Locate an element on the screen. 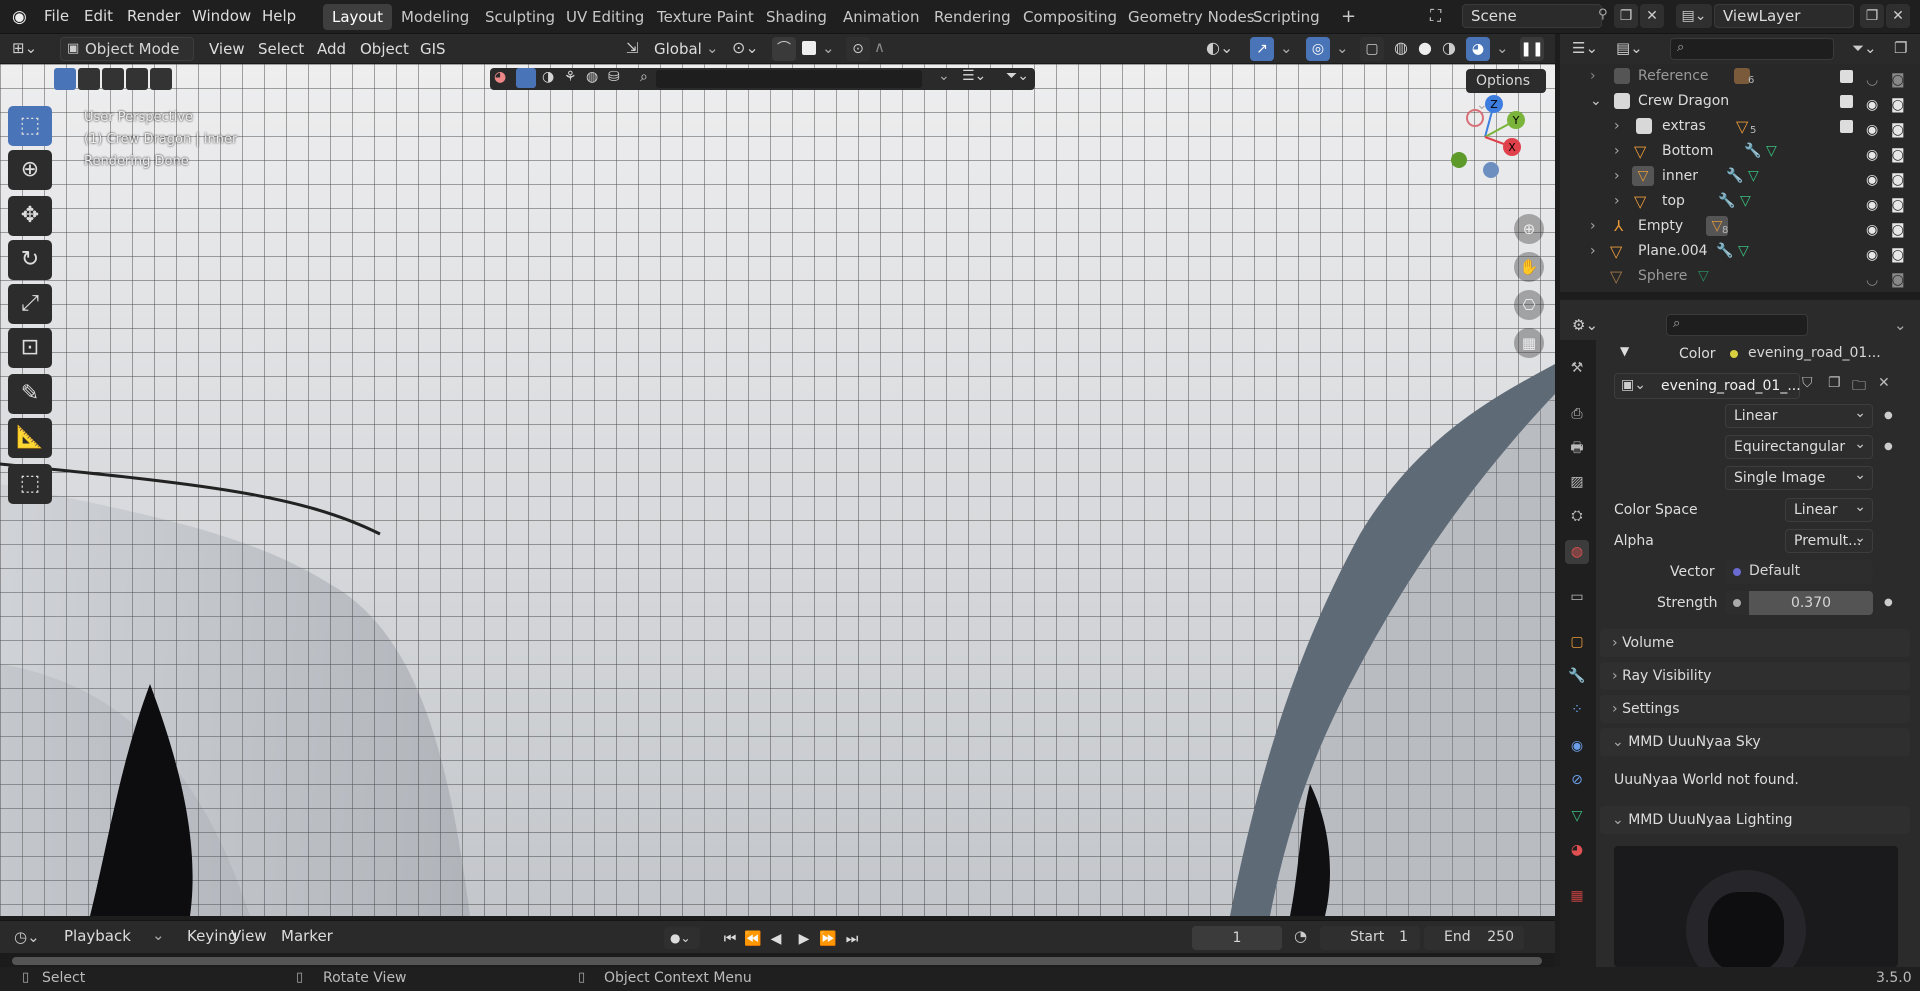 This screenshot has width=1920, height=991. material-tab-icon: ◕ is located at coordinates (1577, 850).